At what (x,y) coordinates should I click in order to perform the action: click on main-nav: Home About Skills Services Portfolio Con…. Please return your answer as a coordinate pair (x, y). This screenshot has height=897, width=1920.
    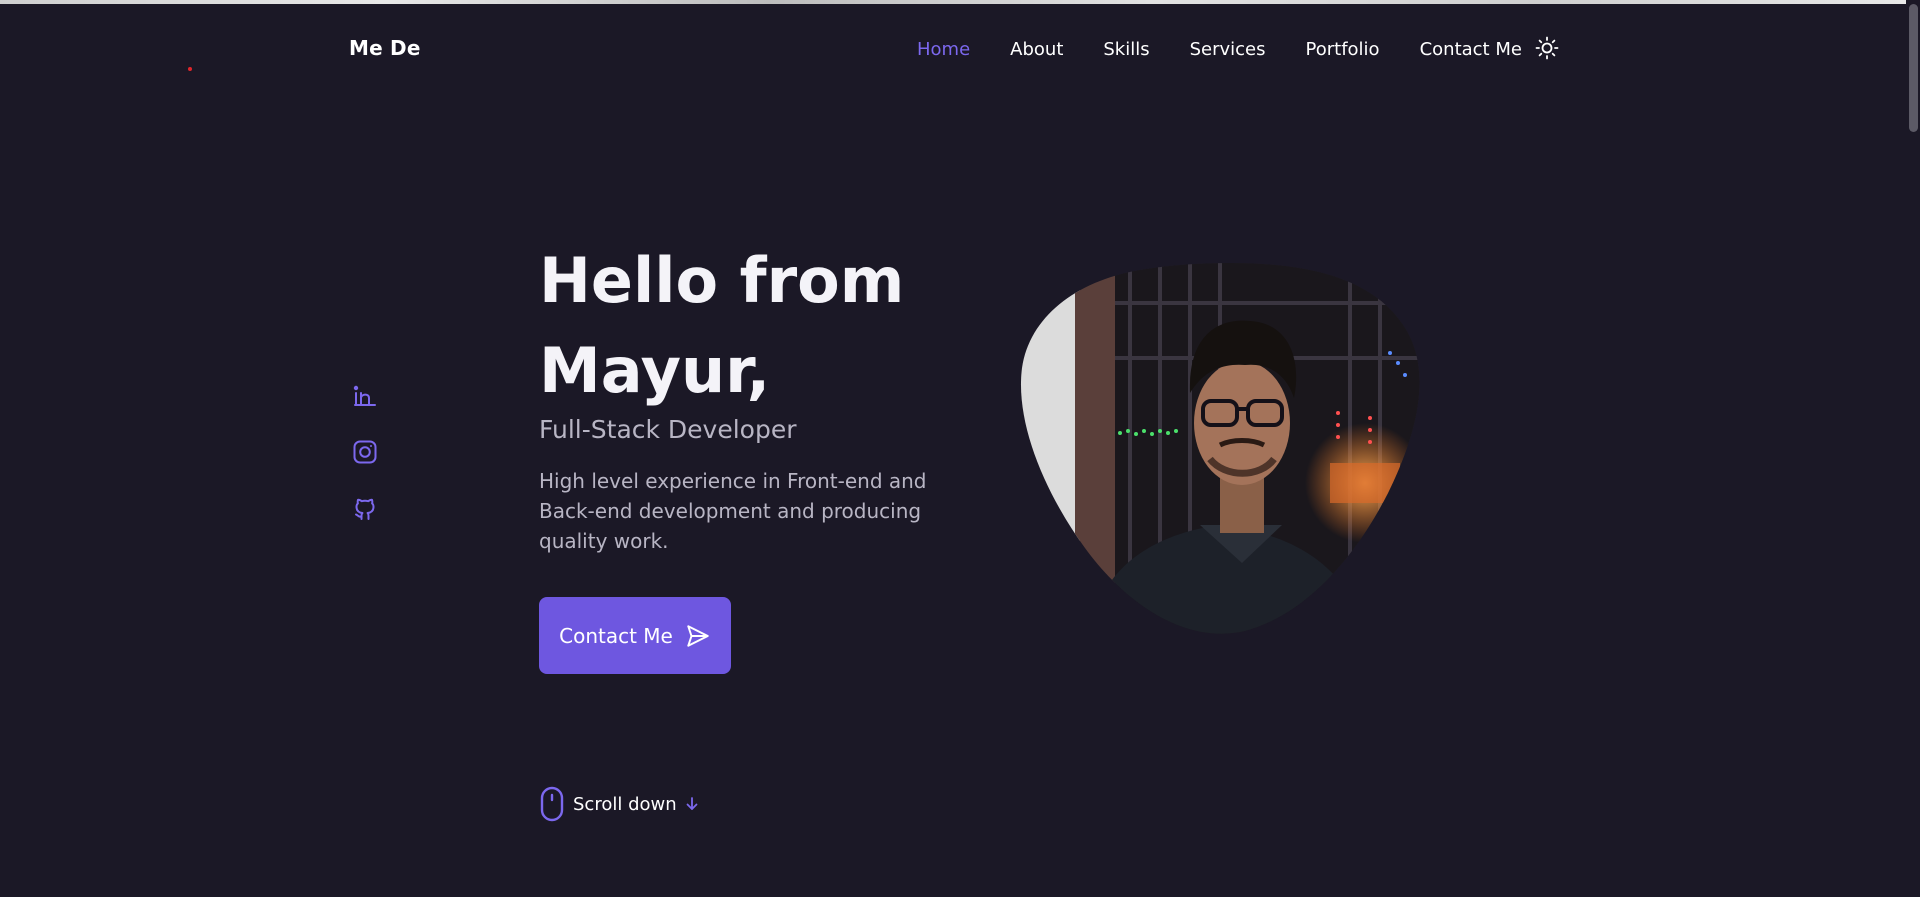
    Looking at the image, I should click on (1239, 49).